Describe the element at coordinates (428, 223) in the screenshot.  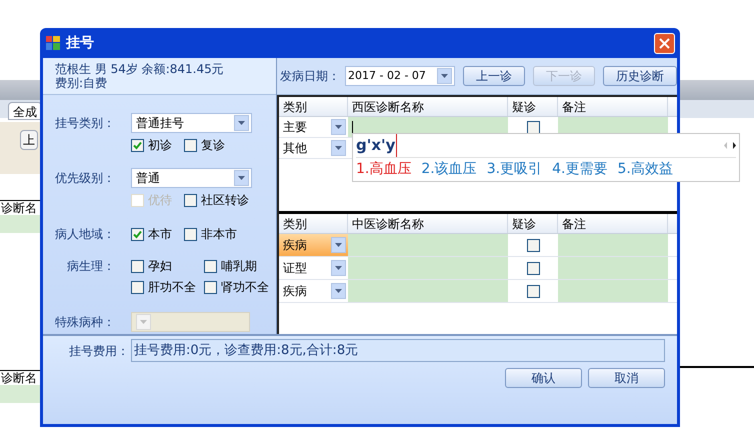
I see `column-header: 中医诊断名称` at that location.